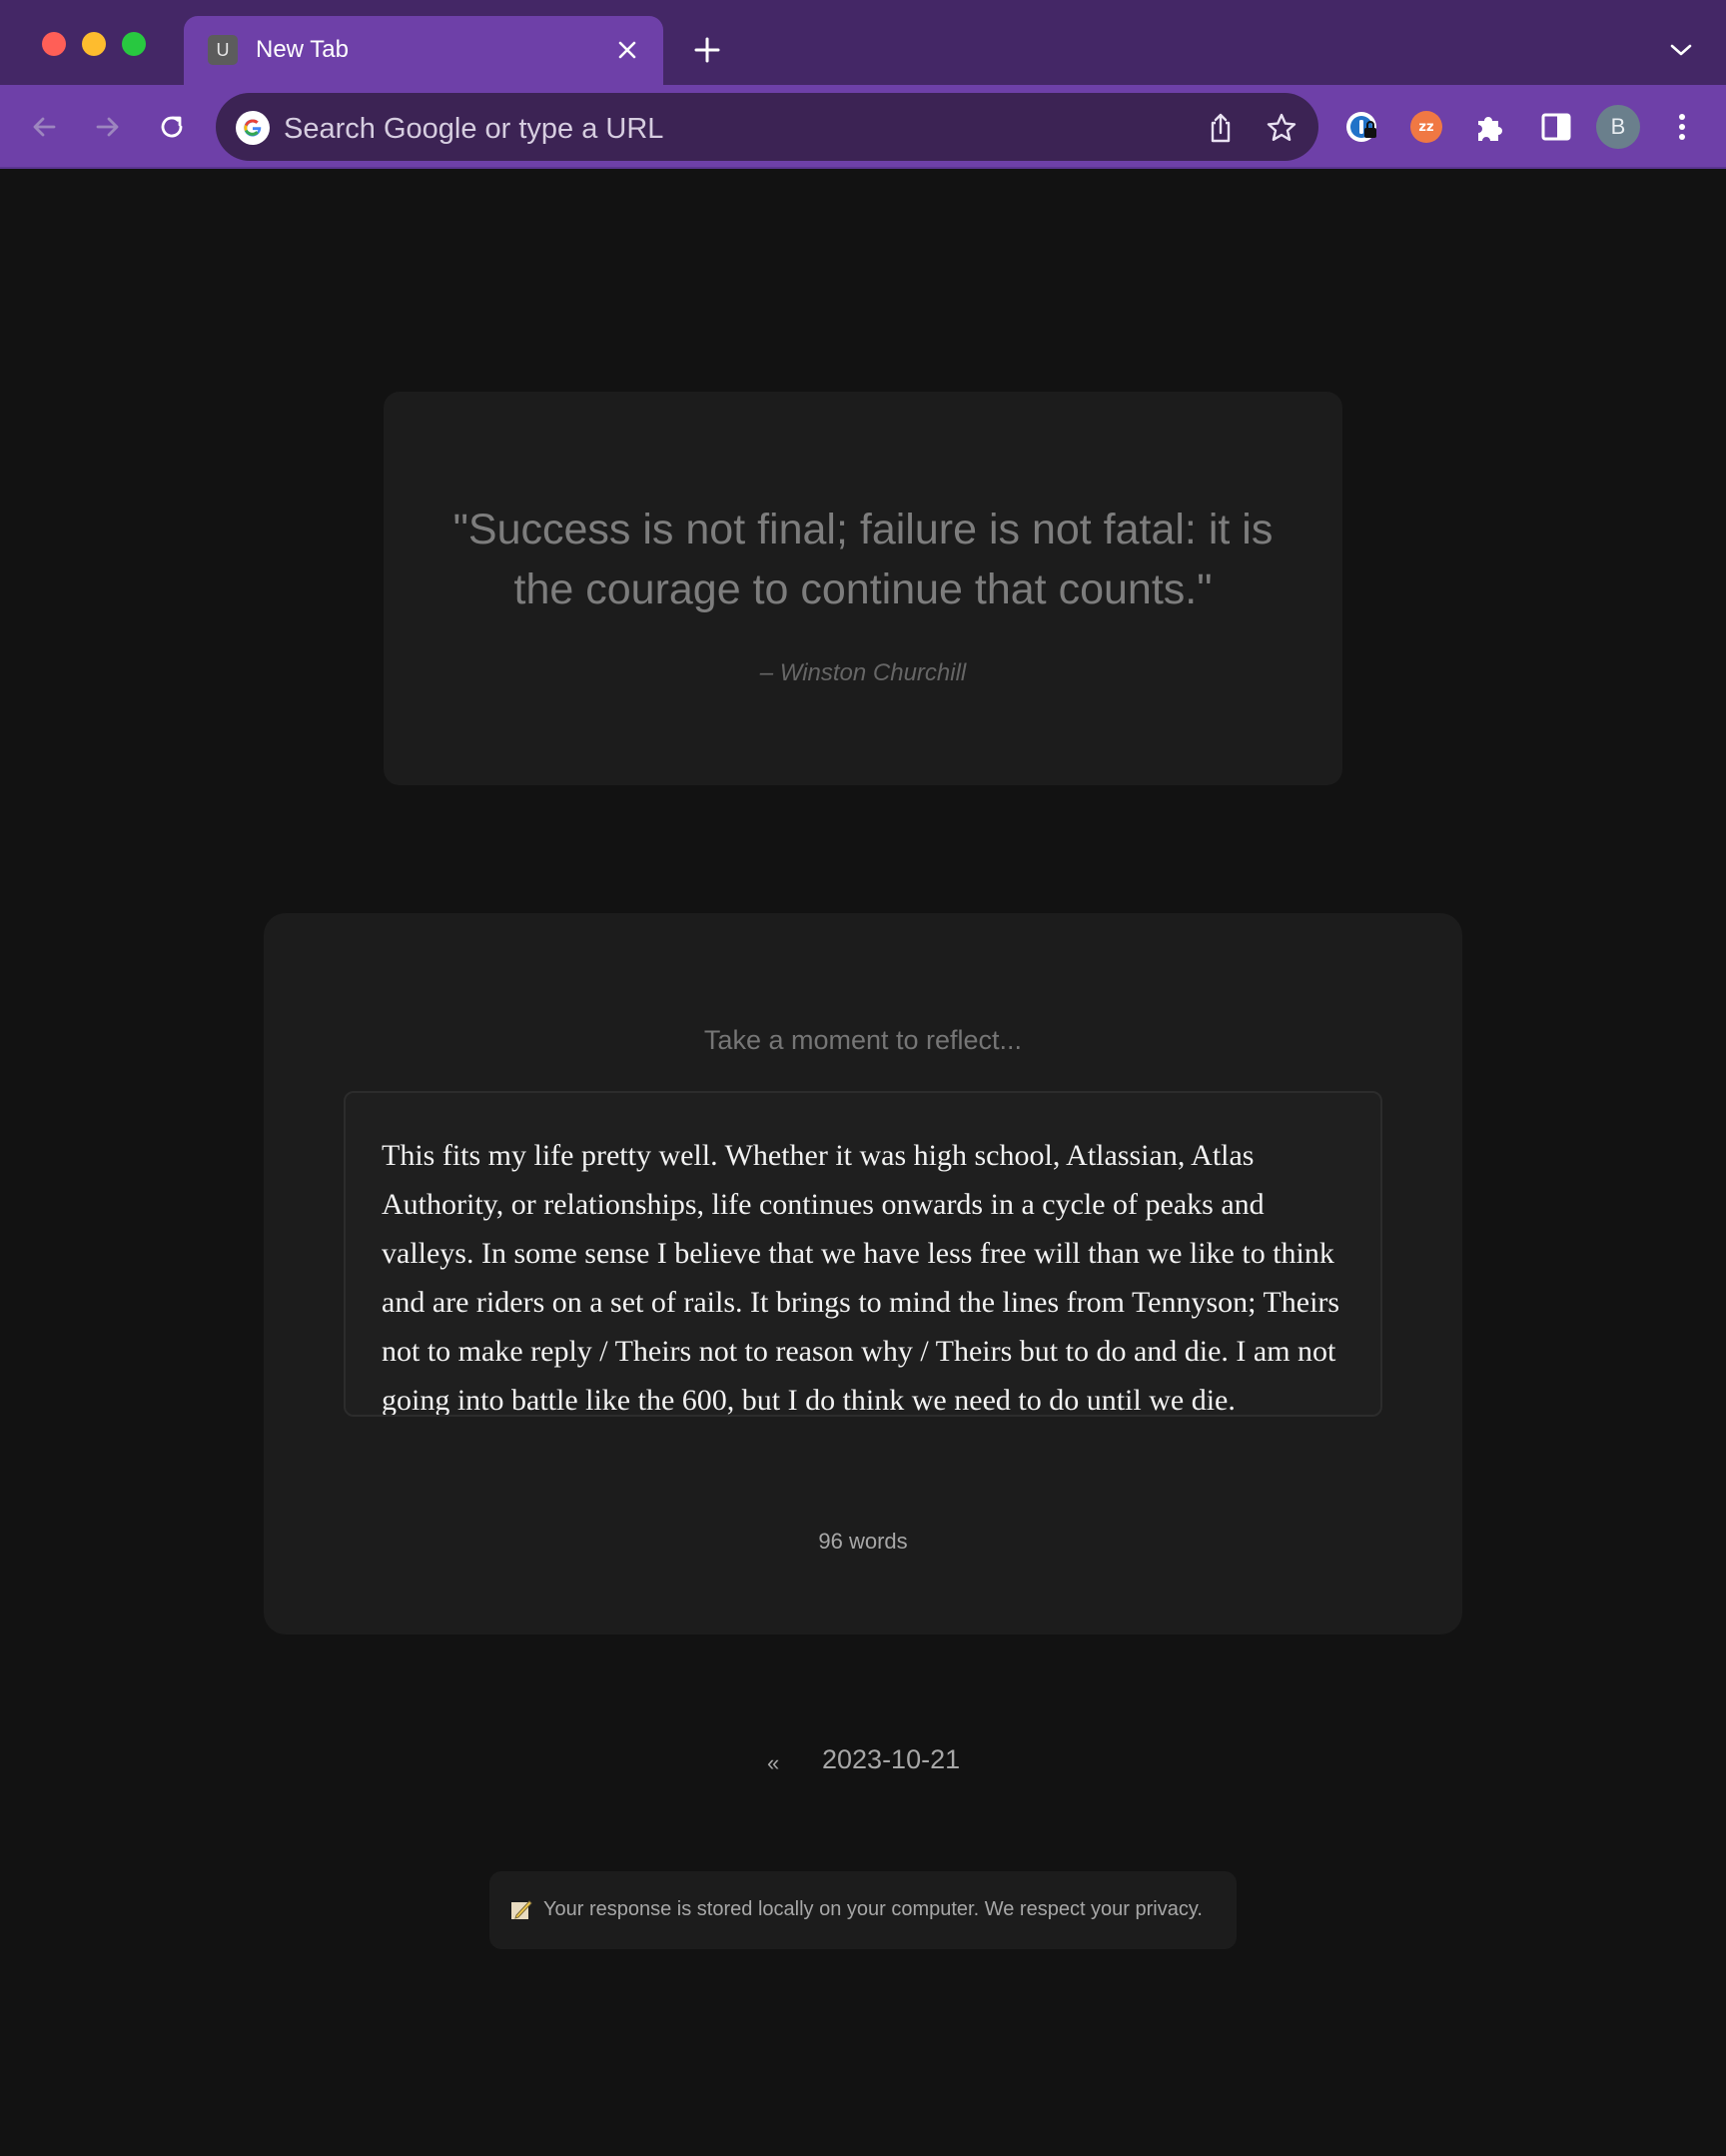 The width and height of the screenshot is (1726, 2156). I want to click on chevron-down-icon, so click(1681, 50).